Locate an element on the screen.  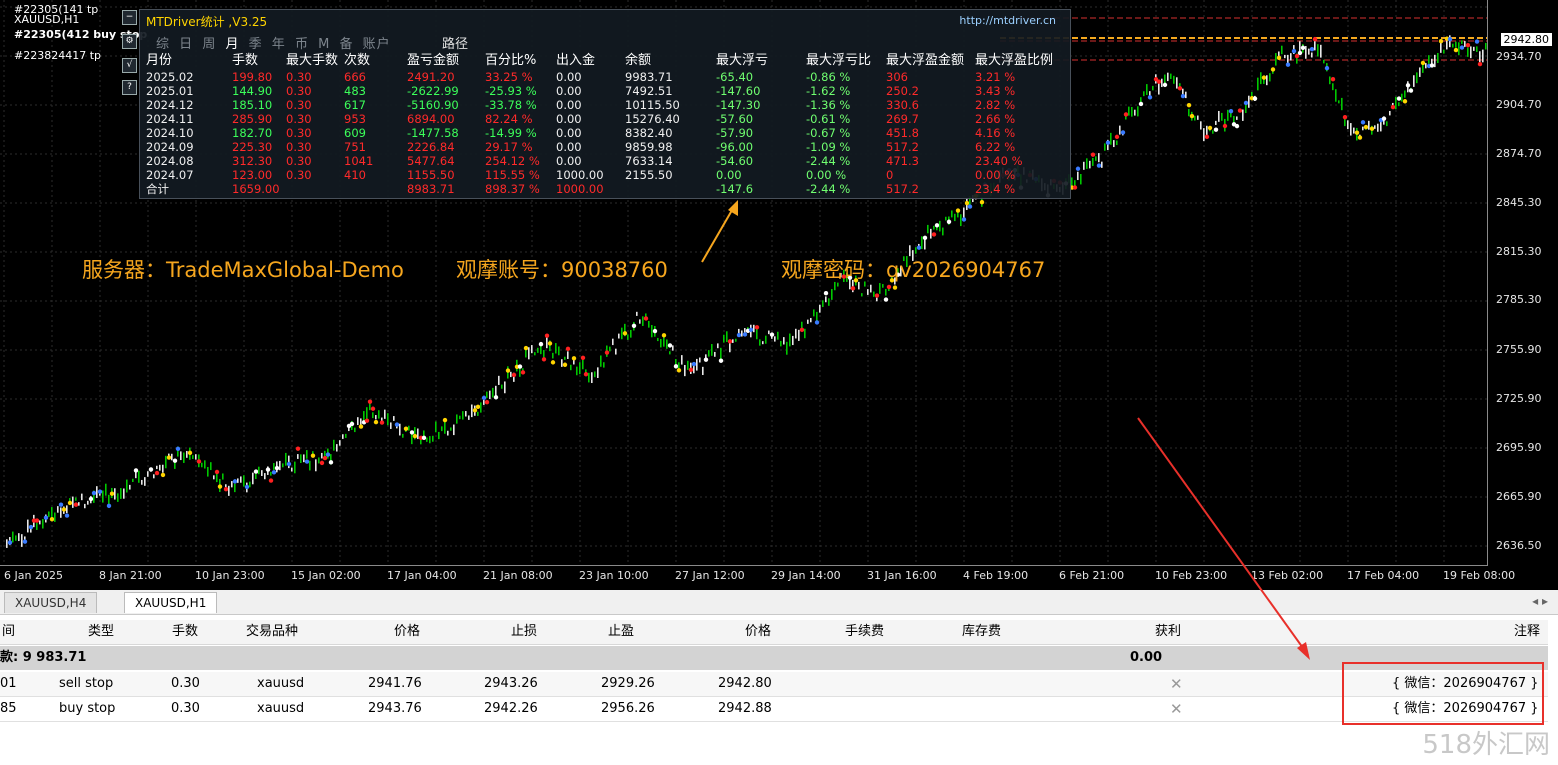
tab-year: 年 is located at coordinates (279, 44).